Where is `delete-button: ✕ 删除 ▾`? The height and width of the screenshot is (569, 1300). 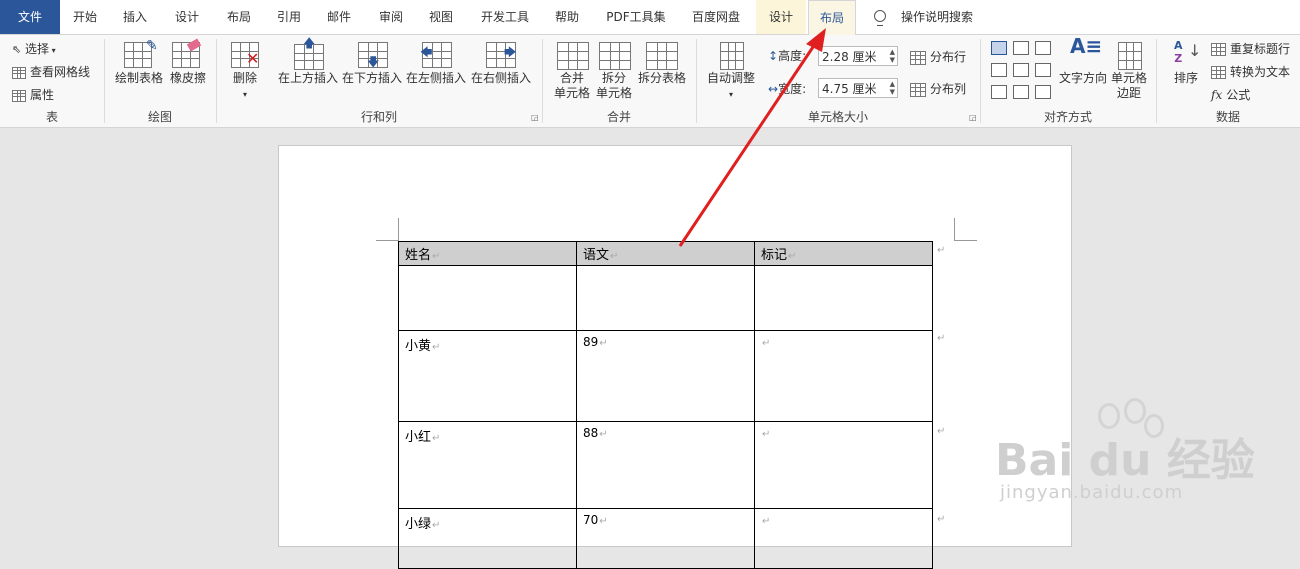 delete-button: ✕ 删除 ▾ is located at coordinates (245, 70).